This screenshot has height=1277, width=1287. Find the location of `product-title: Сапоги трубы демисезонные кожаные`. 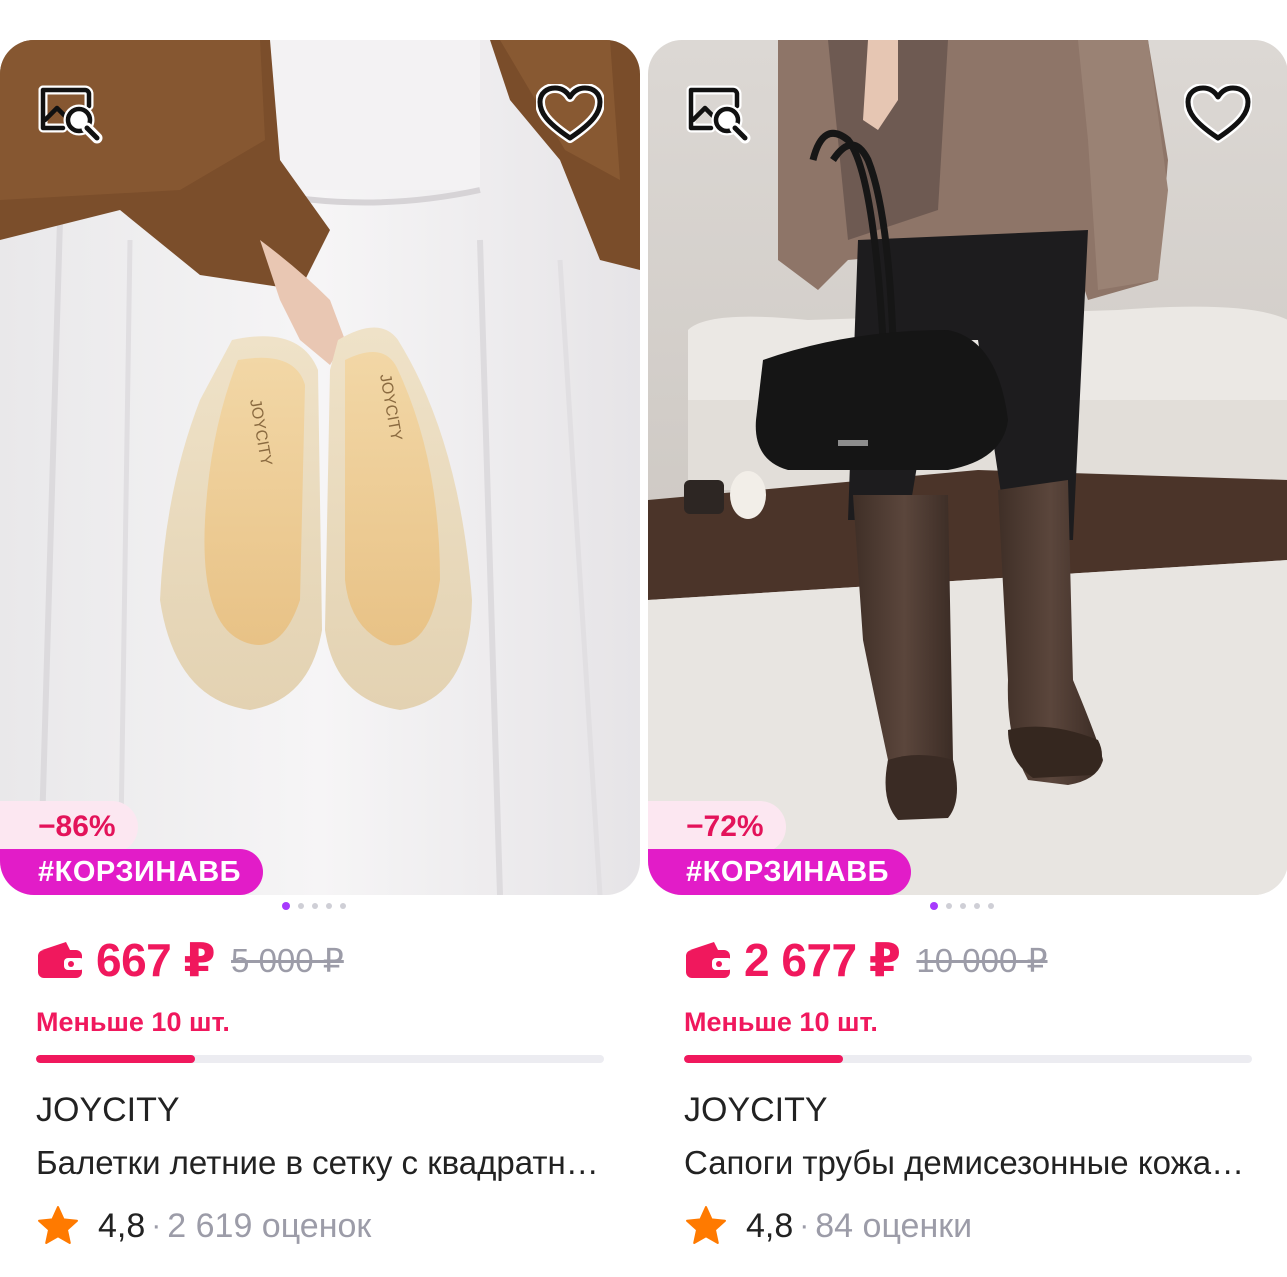

product-title: Сапоги трубы демисезонные кожаные is located at coordinates (969, 1163).